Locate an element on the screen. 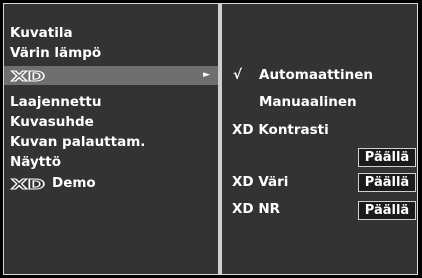  xd-contrast-label: XD Kontrasti is located at coordinates (280, 130).